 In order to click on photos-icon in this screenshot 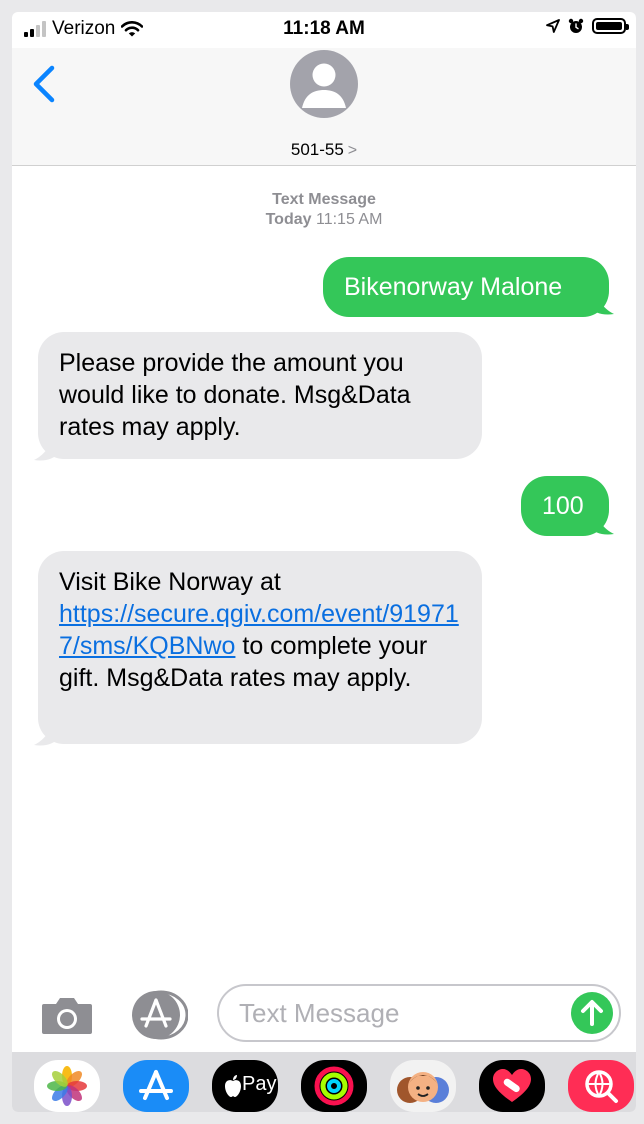, I will do `click(67, 1086)`.